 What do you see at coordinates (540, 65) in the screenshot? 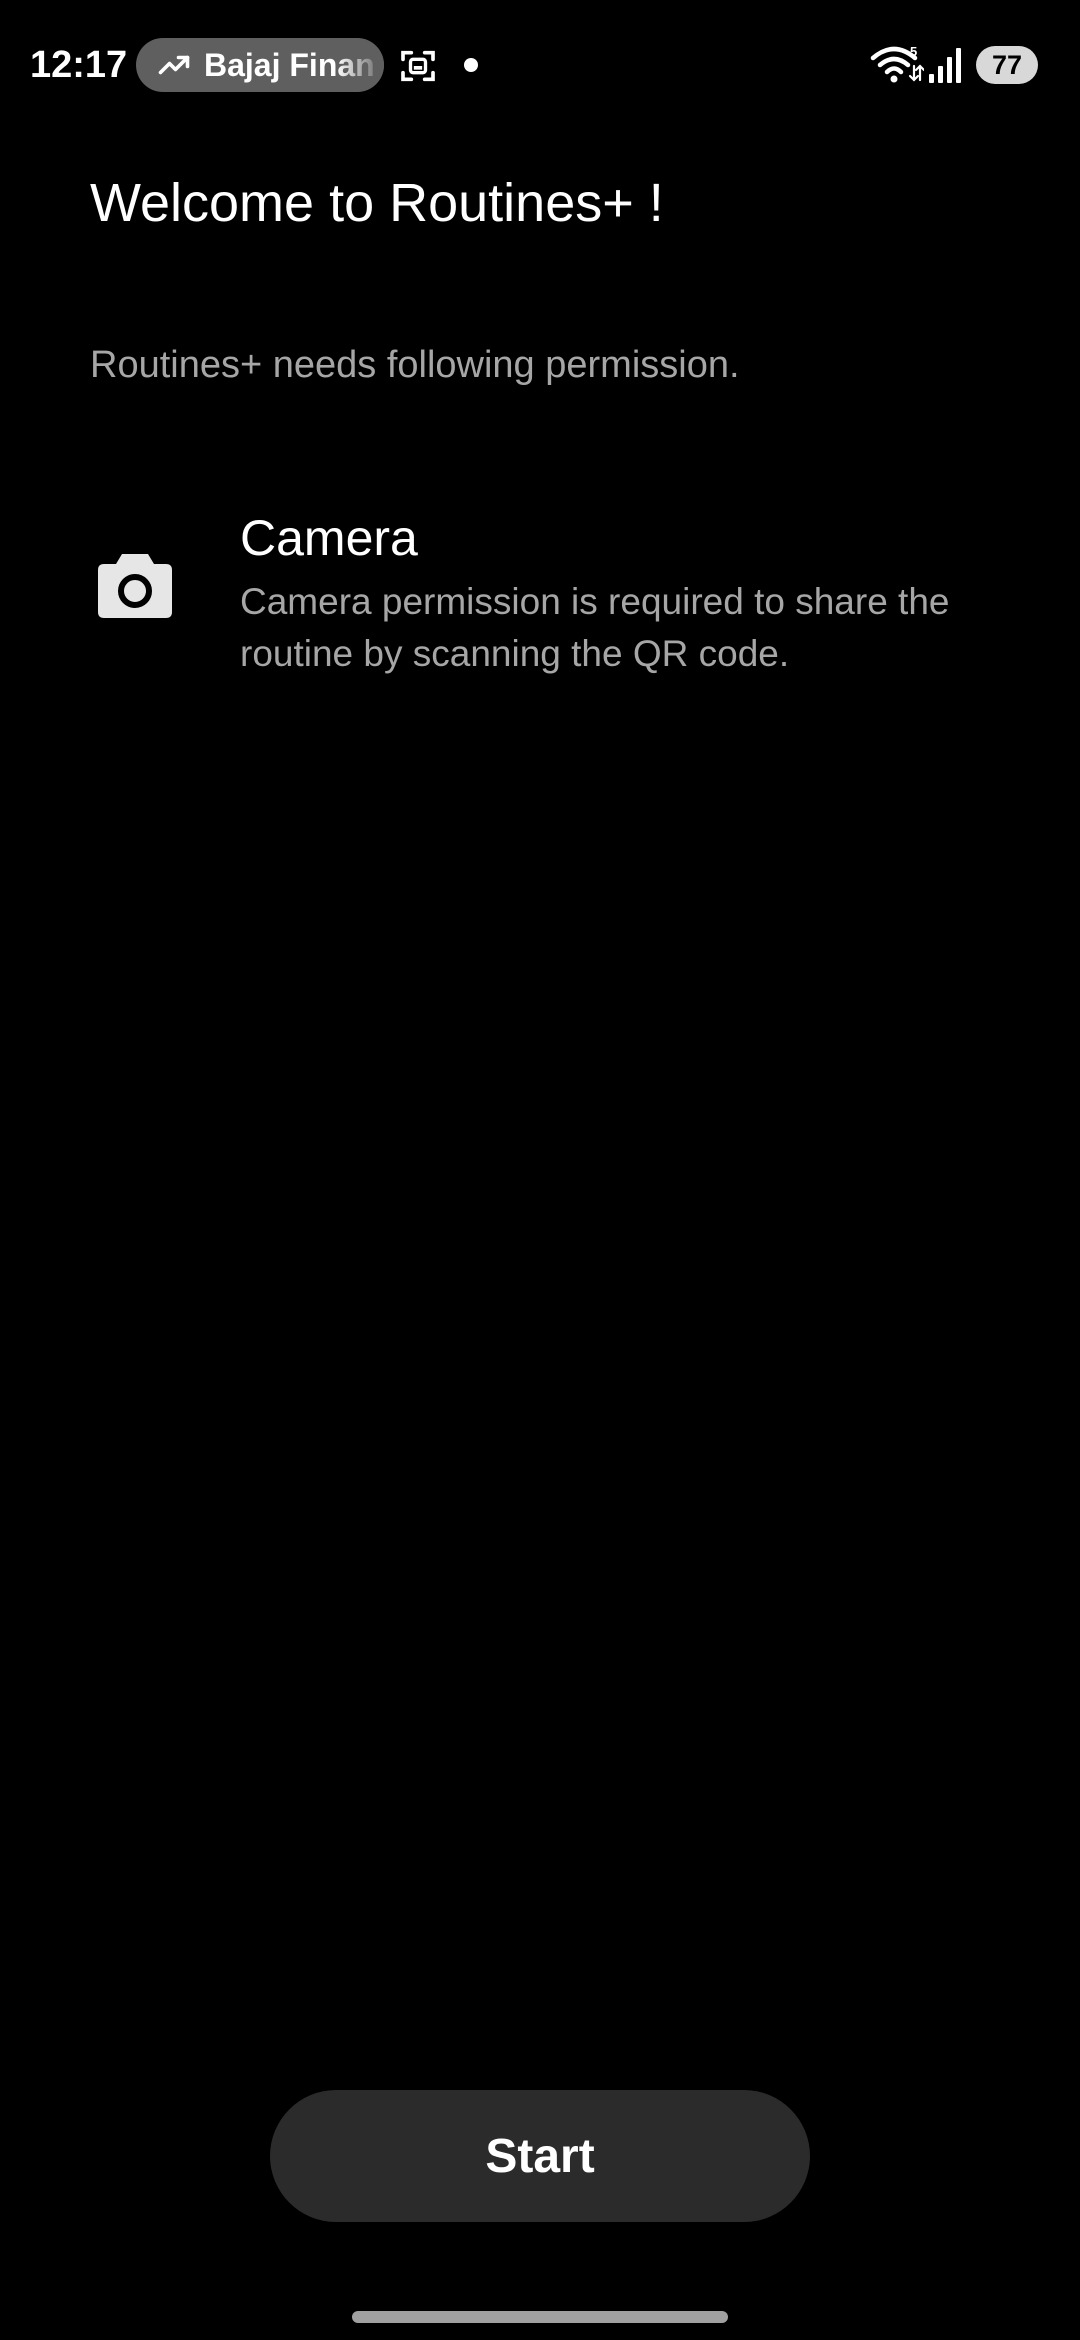
I see `status-bar: 12:17 Bajaj Finan 5 77` at bounding box center [540, 65].